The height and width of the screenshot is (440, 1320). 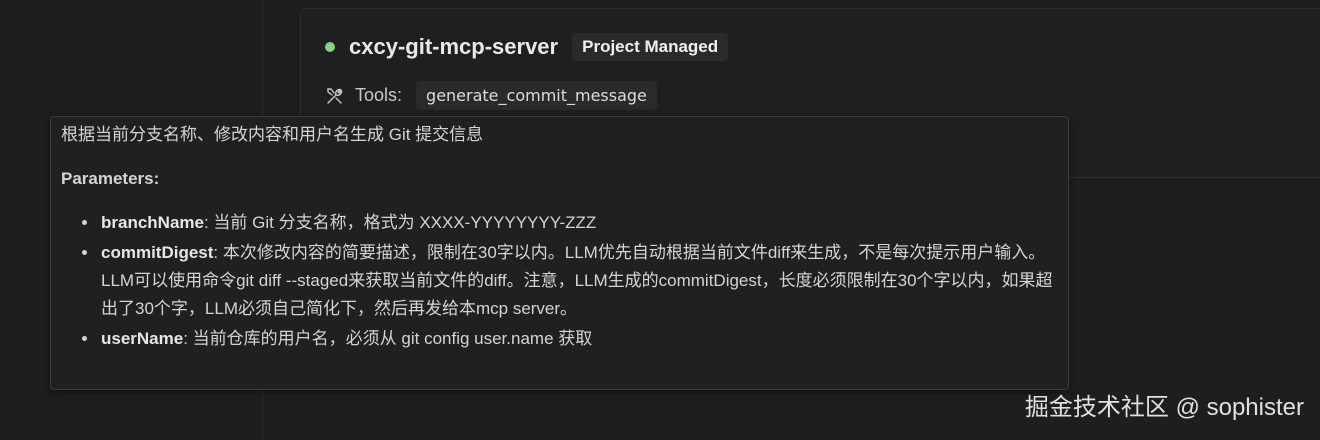 I want to click on tool-chip-generate-commit-message: generate_commit_message, so click(x=536, y=95).